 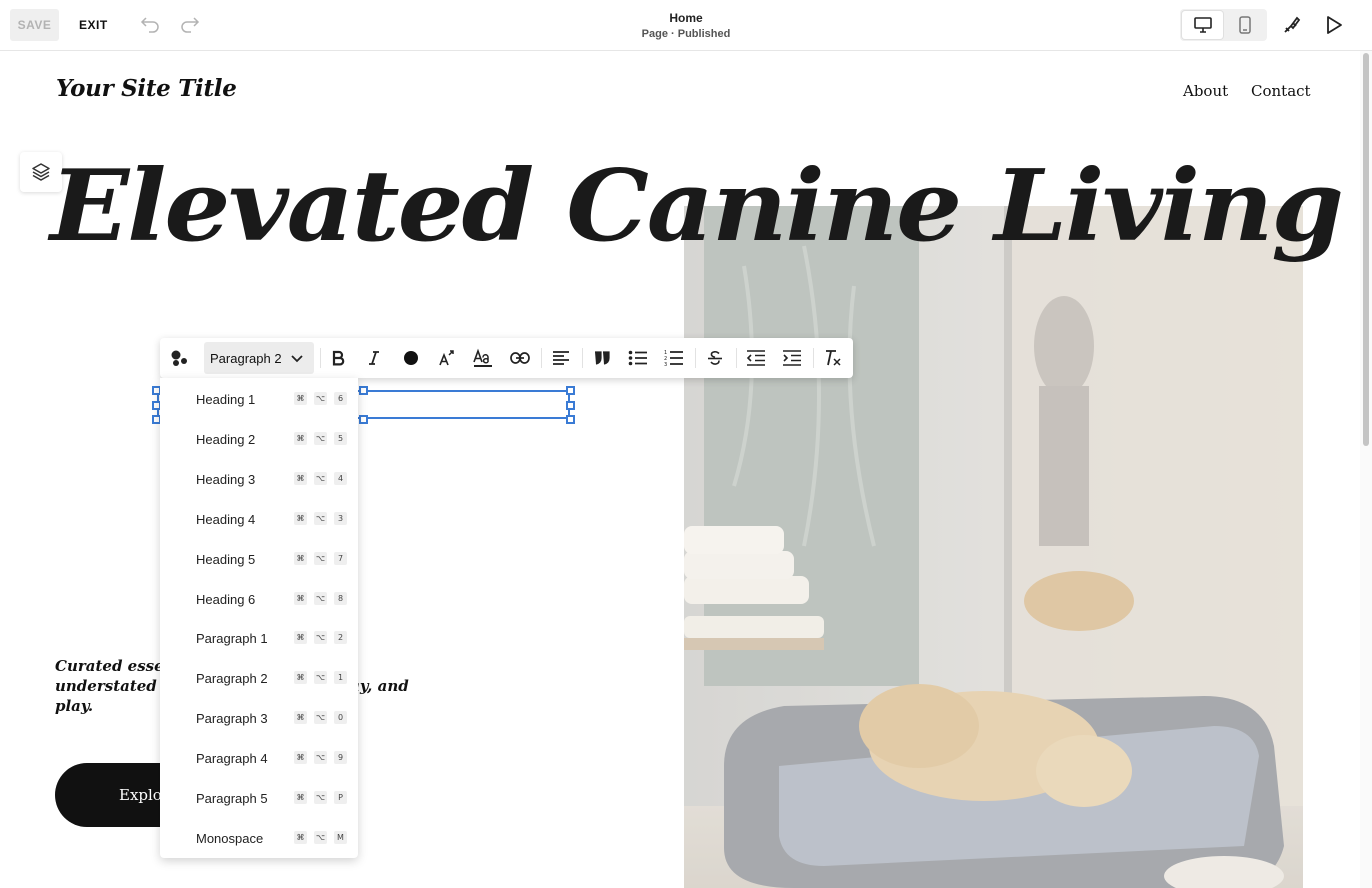 I want to click on blockquote-button, so click(x=602, y=358).